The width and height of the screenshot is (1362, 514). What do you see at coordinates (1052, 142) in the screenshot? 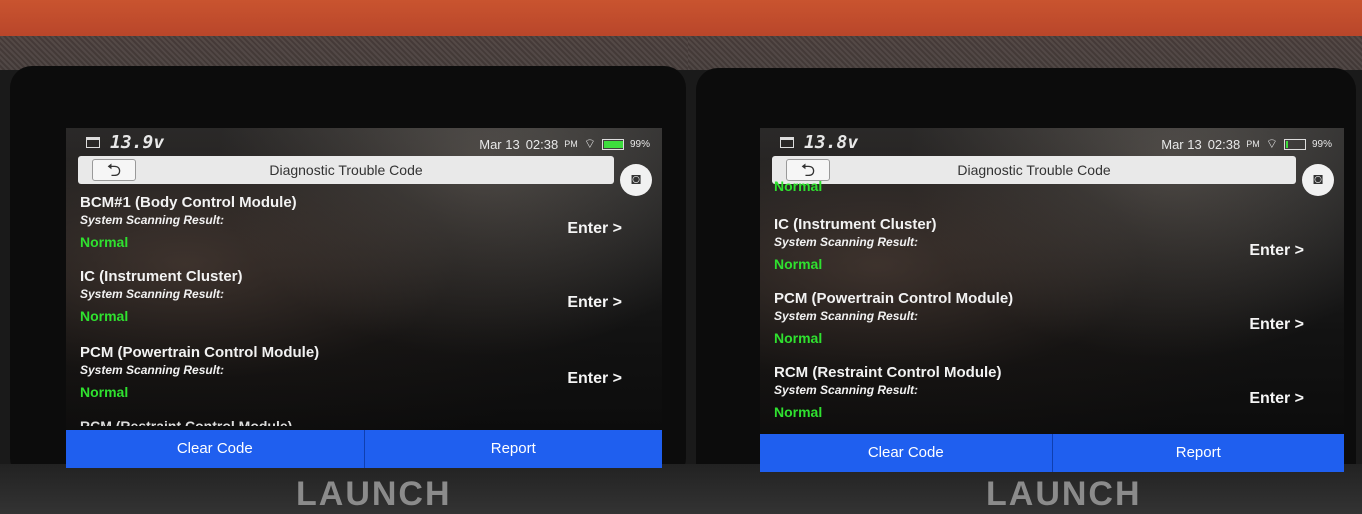
I see `status-bar: 13.8v Mar 13 02:38 PM ⌔ 99%` at bounding box center [1052, 142].